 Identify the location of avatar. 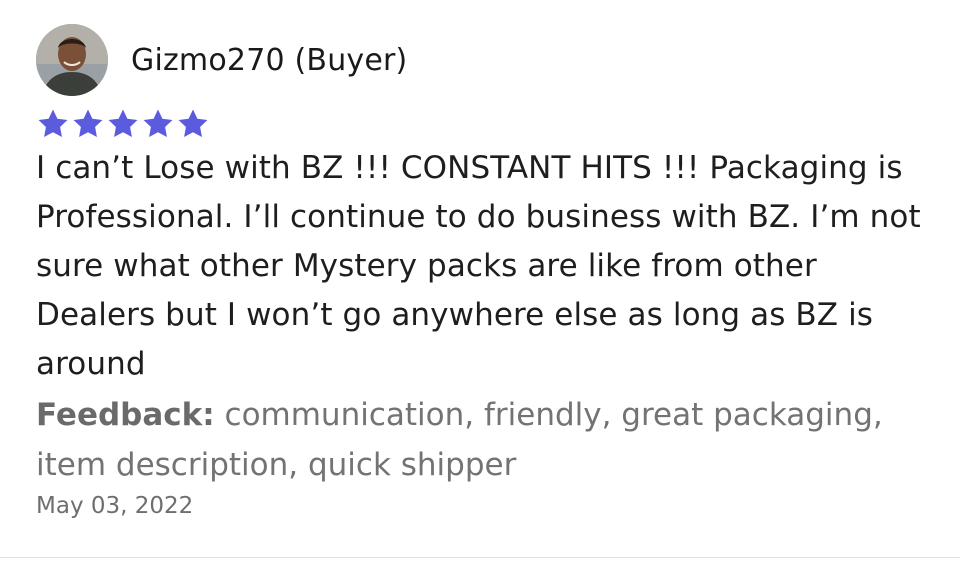
(72, 60).